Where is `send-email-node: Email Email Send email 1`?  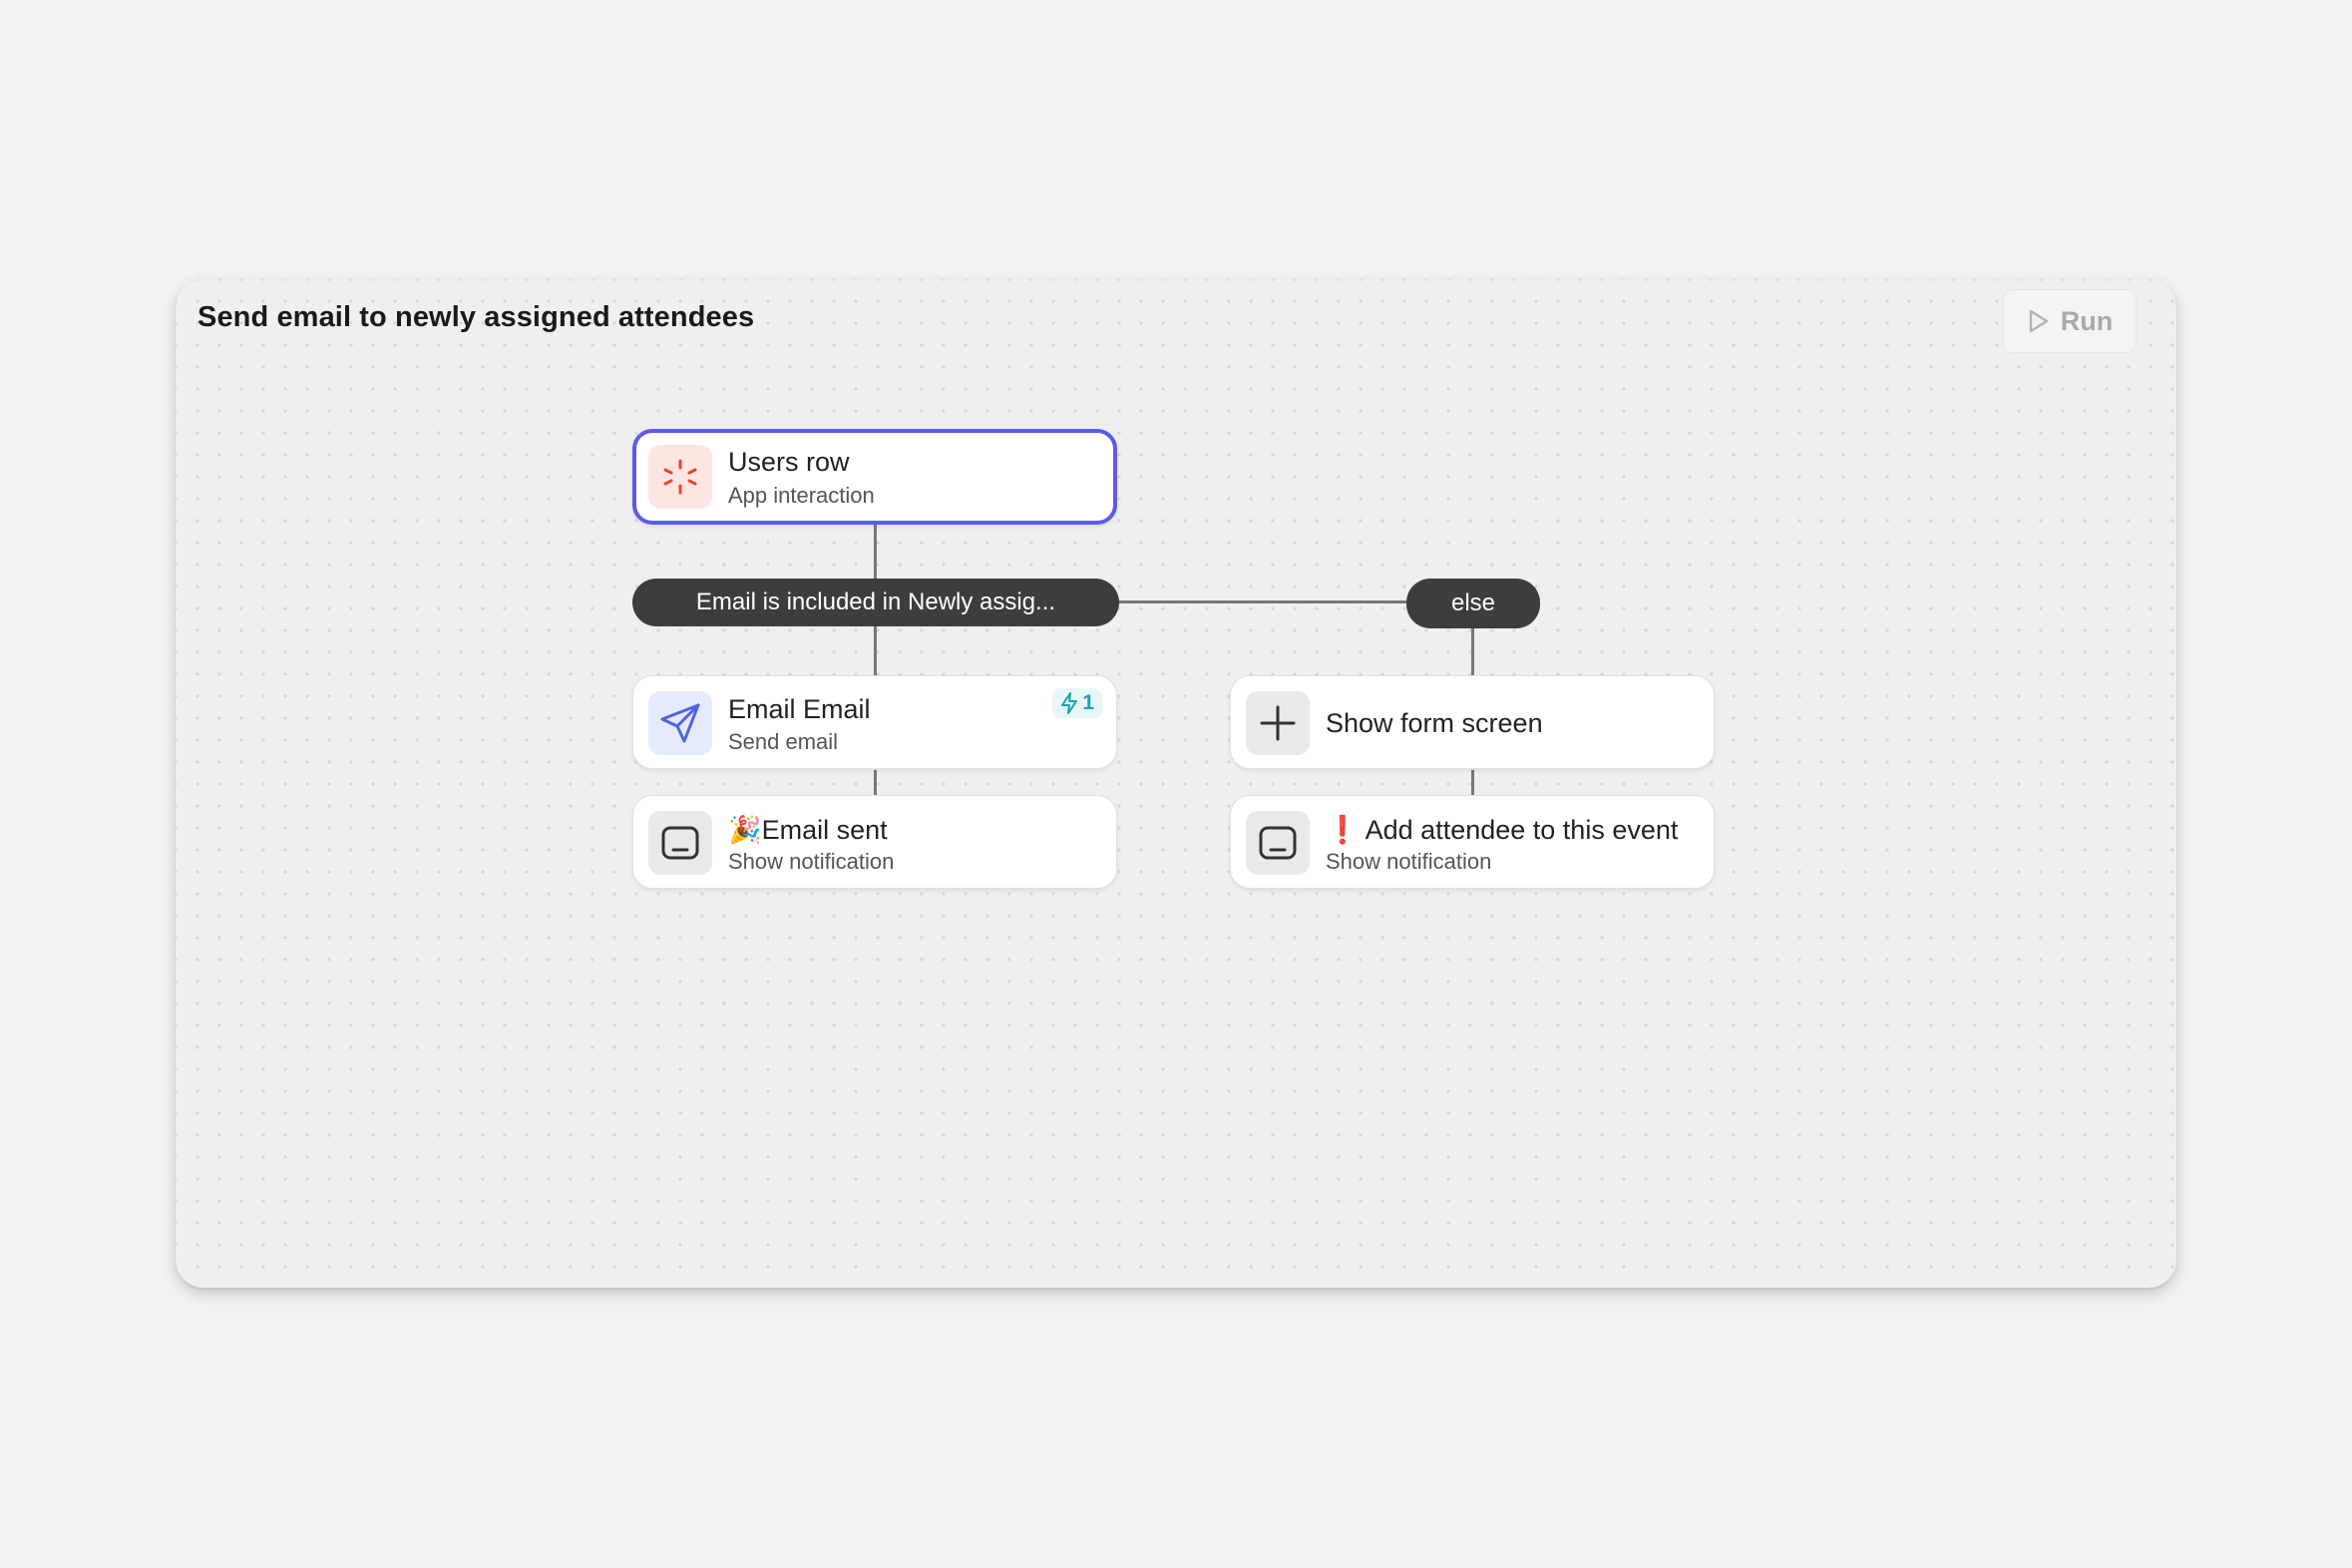 send-email-node: Email Email Send email 1 is located at coordinates (874, 722).